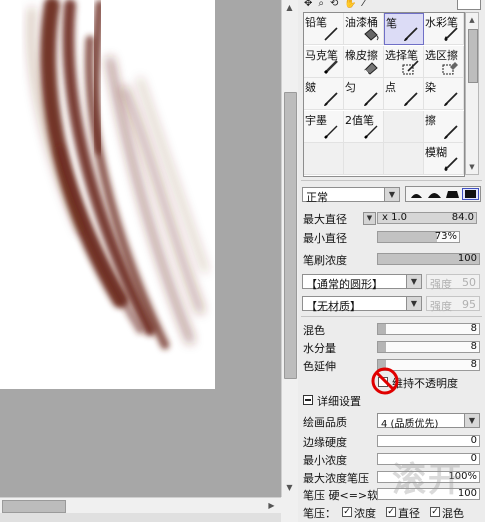  Describe the element at coordinates (469, 5) in the screenshot. I see `color-swatch` at that location.